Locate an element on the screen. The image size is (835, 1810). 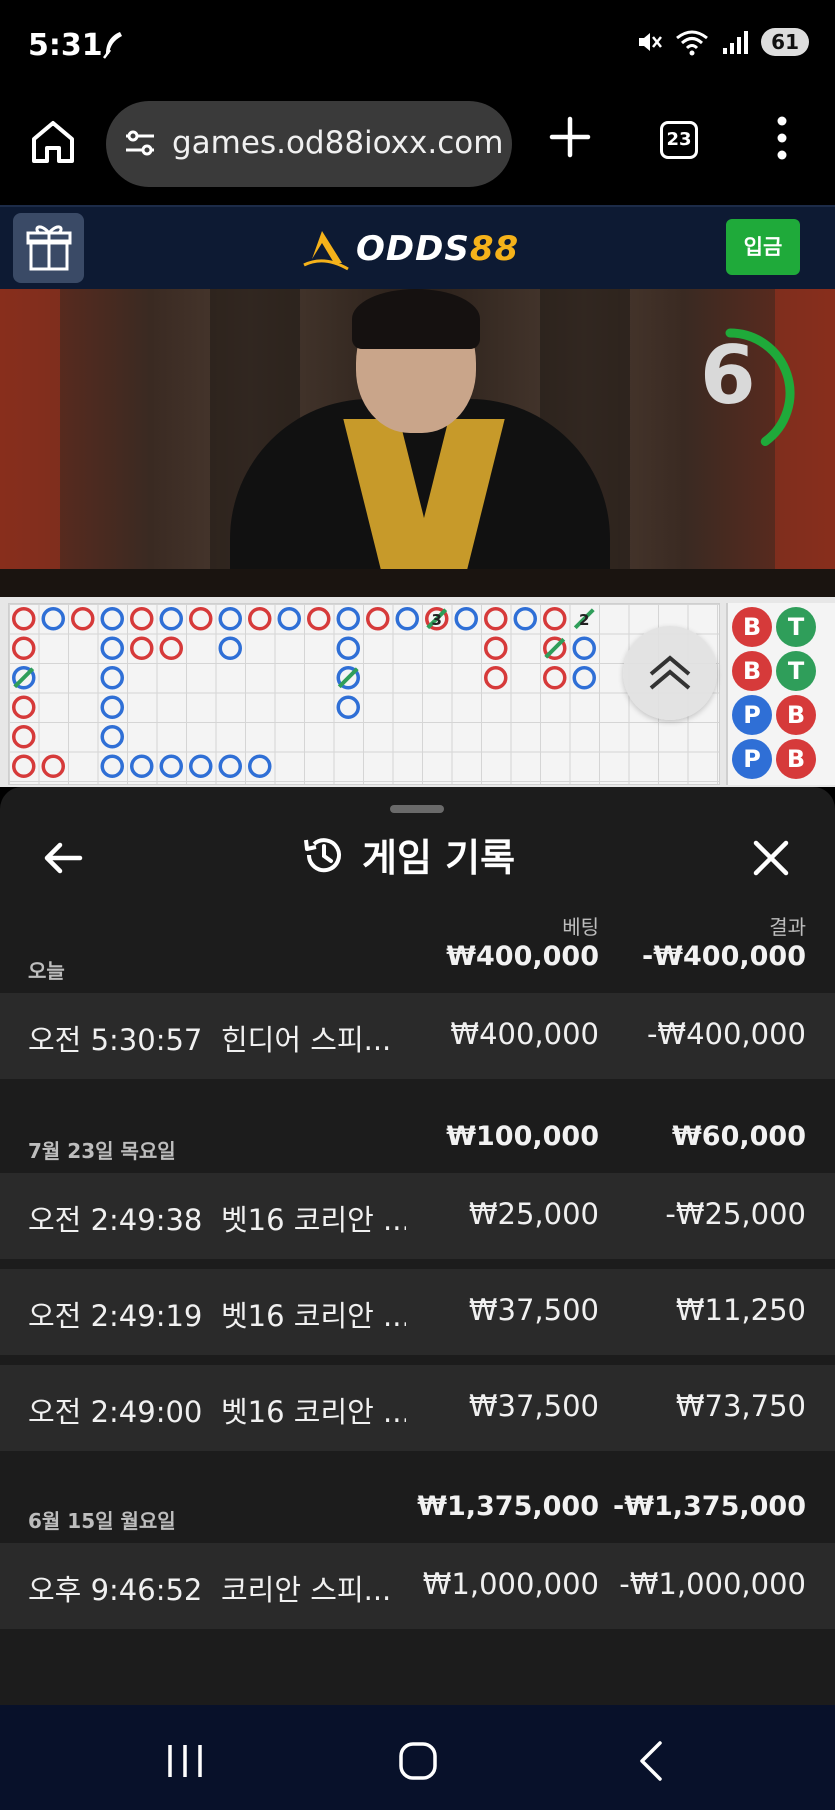
home-nav-icon is located at coordinates (418, 1761).